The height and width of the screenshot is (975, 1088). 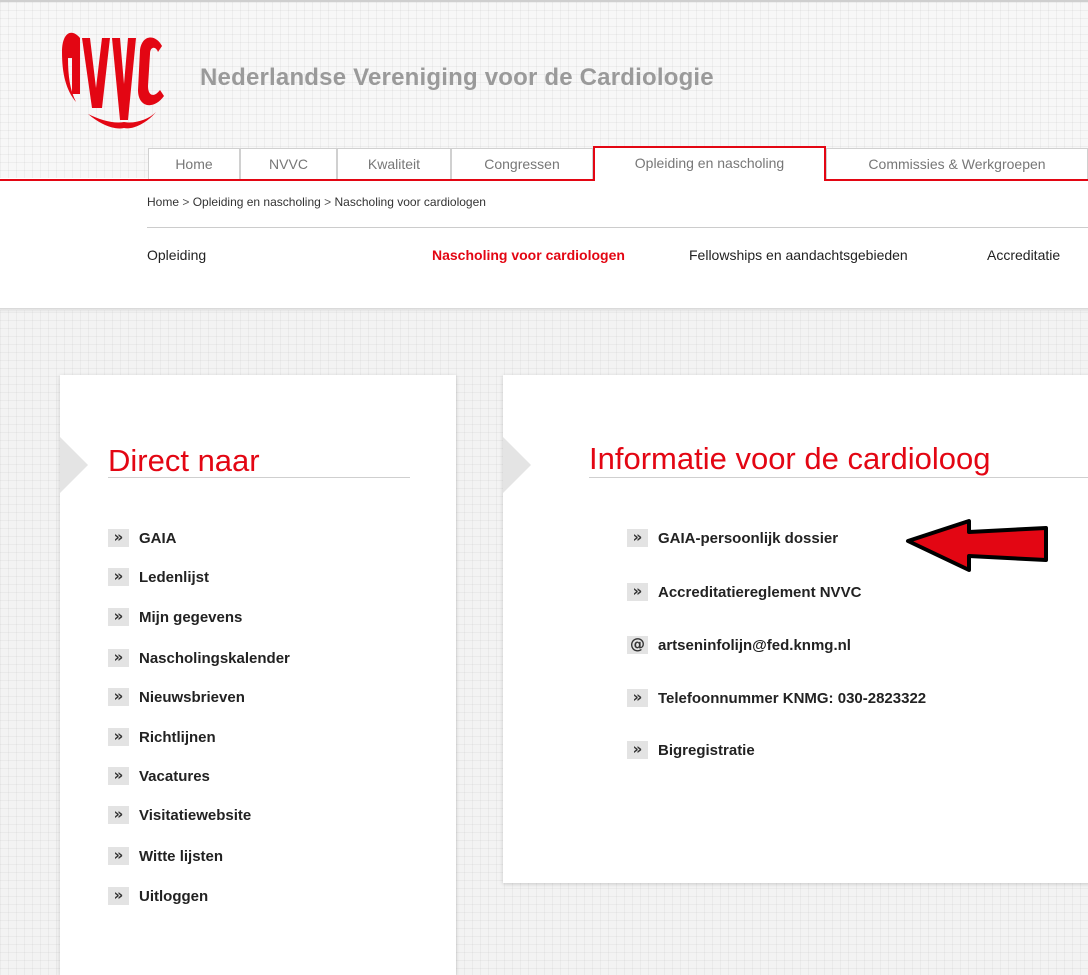 What do you see at coordinates (174, 577) in the screenshot?
I see `link-label: Ledenlijst` at bounding box center [174, 577].